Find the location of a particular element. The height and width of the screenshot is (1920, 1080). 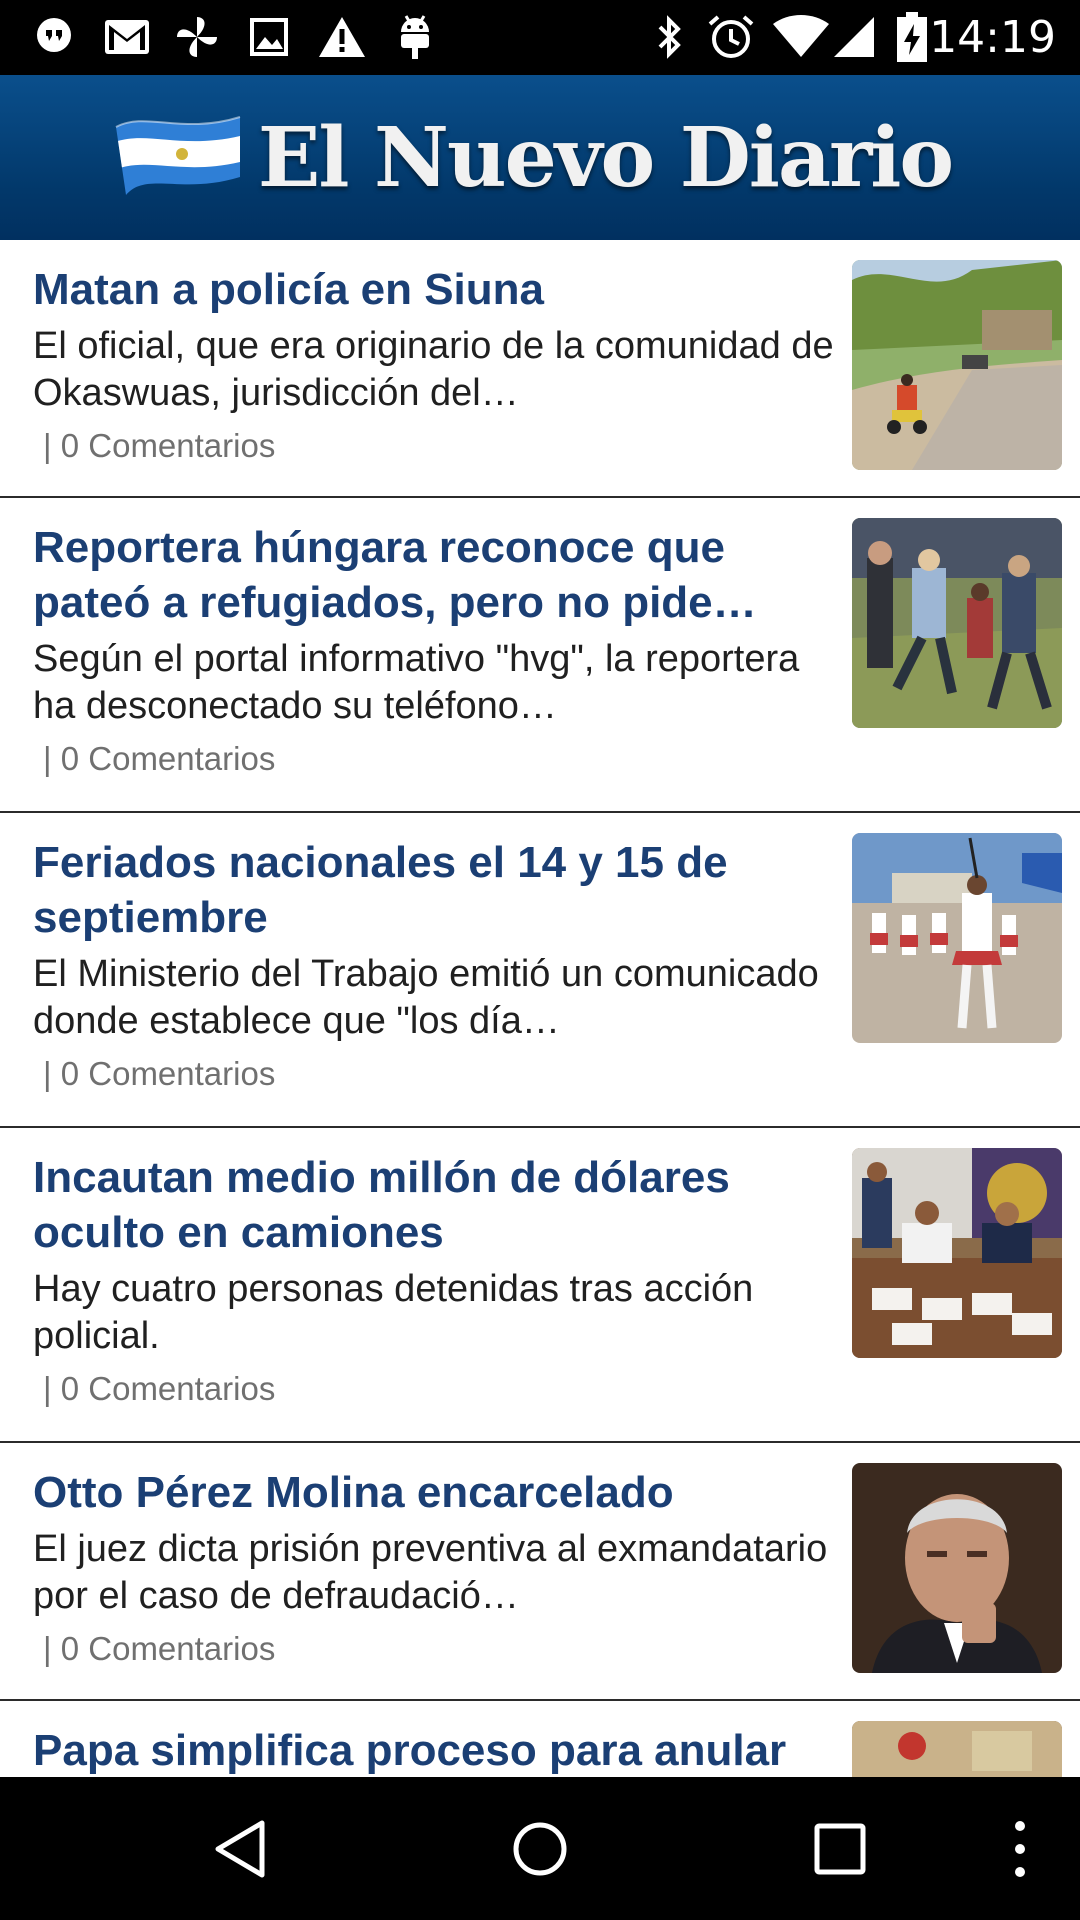

android-icon is located at coordinates (415, 37).